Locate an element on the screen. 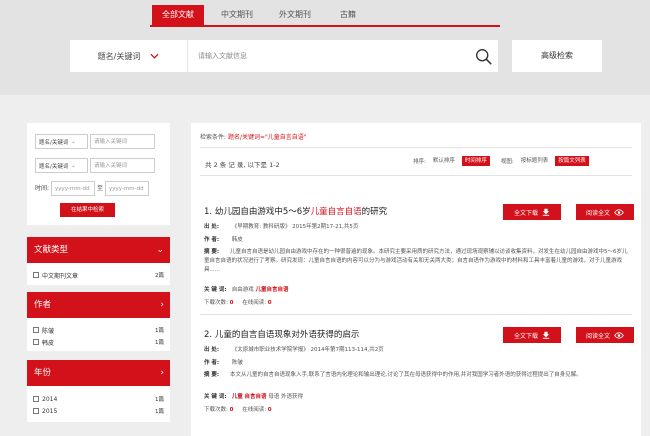  filter-field-select-1: 题名/关键词 ⌄ is located at coordinates (61, 141).